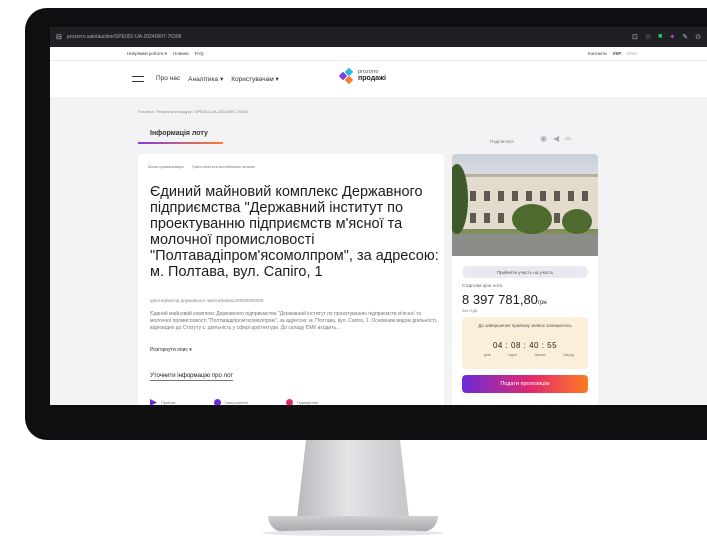  I want to click on step-item: Прийом, so click(163, 402).